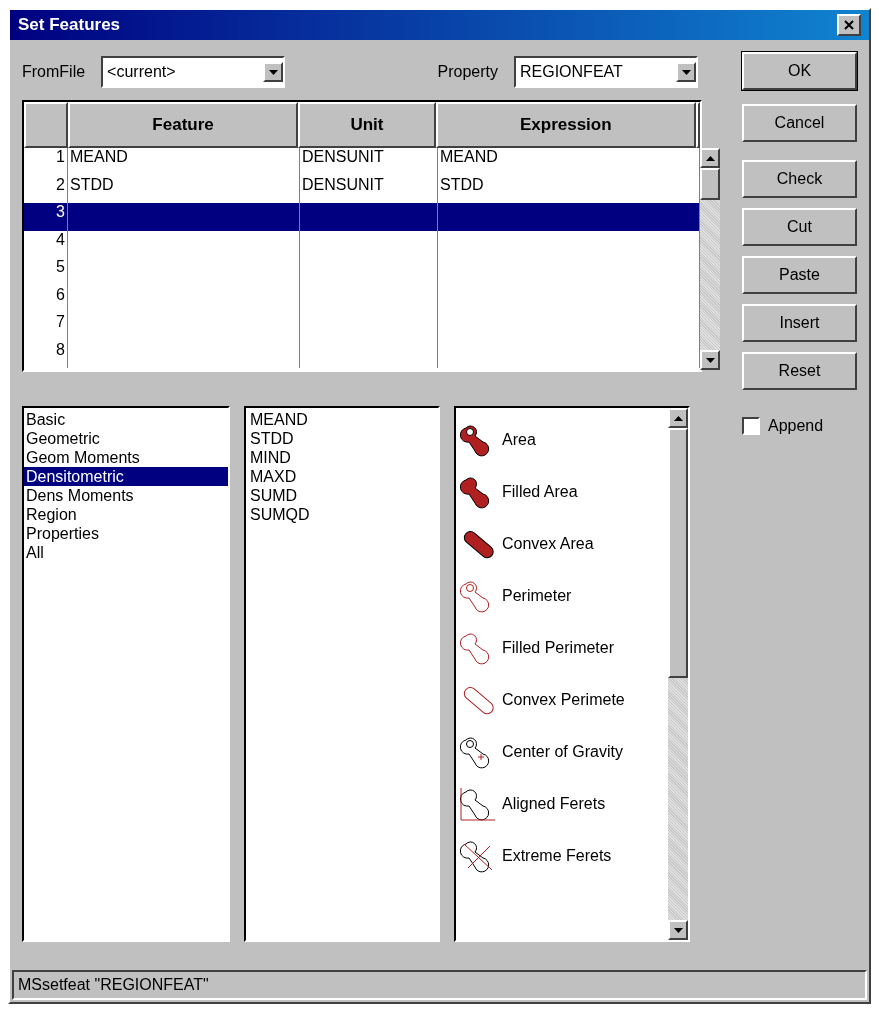 This screenshot has width=879, height=1012. I want to click on close-button, so click(849, 25).